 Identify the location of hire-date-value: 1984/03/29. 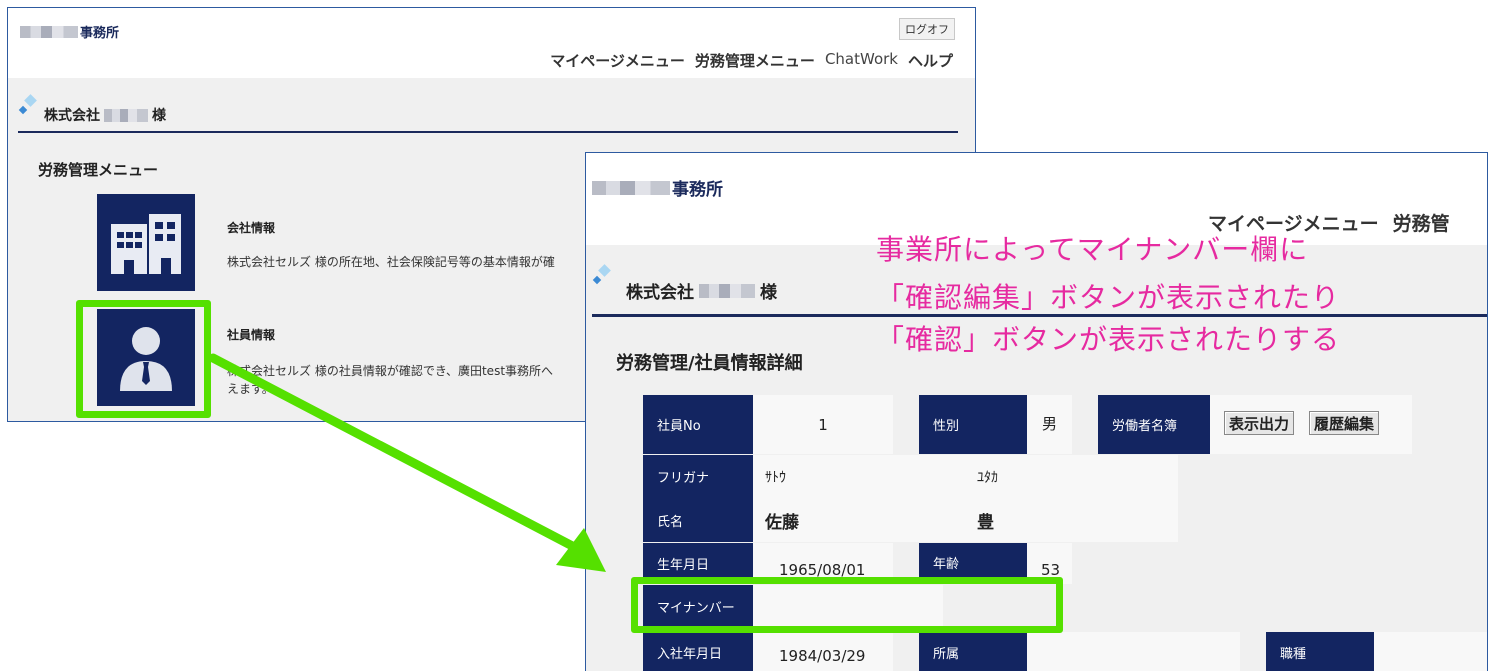
(823, 651).